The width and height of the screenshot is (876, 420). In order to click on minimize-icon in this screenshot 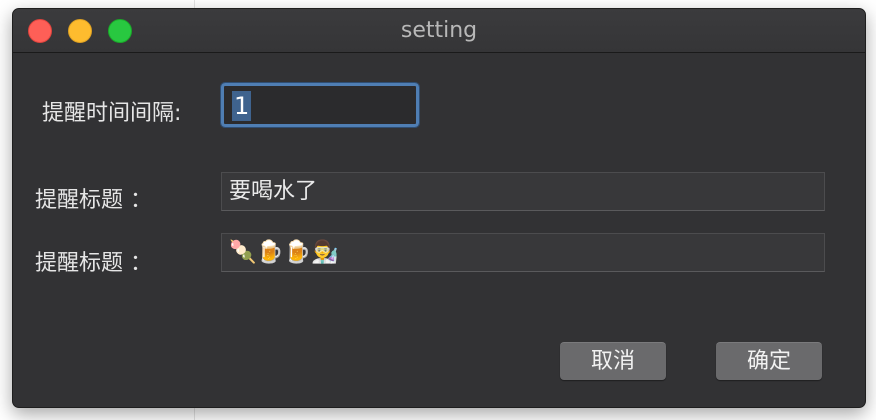, I will do `click(80, 31)`.